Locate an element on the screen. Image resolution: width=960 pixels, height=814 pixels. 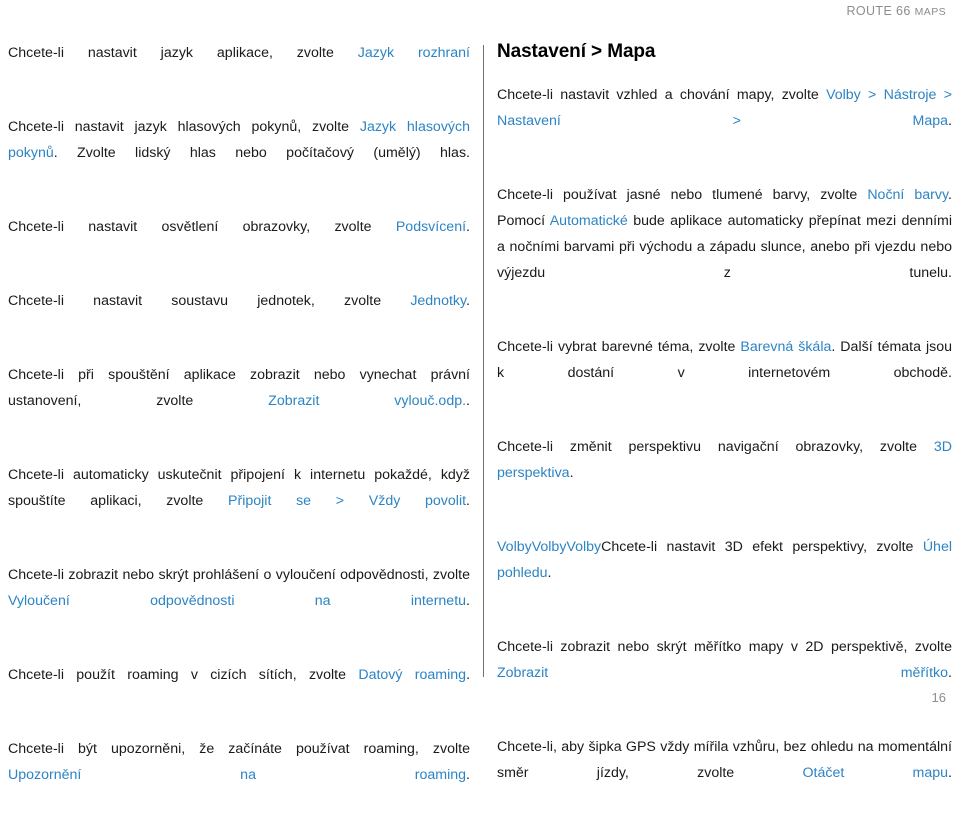
setting-link: Připojit se > Vždy povolit is located at coordinates (347, 501).